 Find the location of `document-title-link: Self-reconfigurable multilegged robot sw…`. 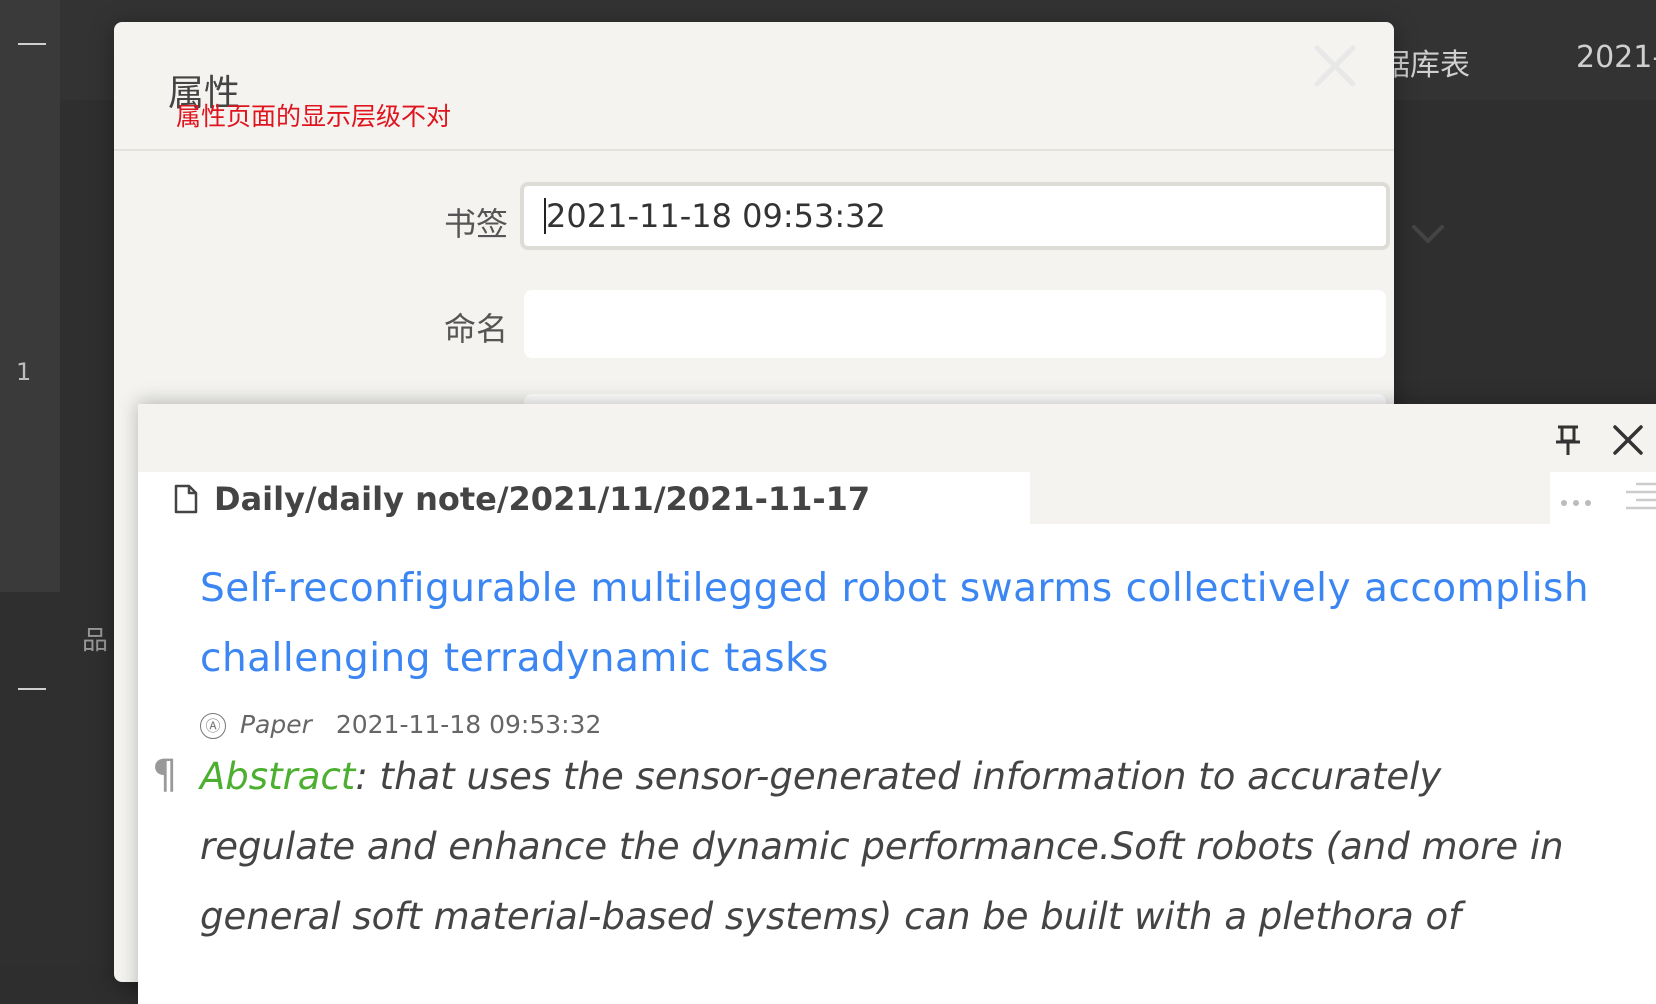

document-title-link: Self-reconfigurable multilegged robot sw… is located at coordinates (900, 624).